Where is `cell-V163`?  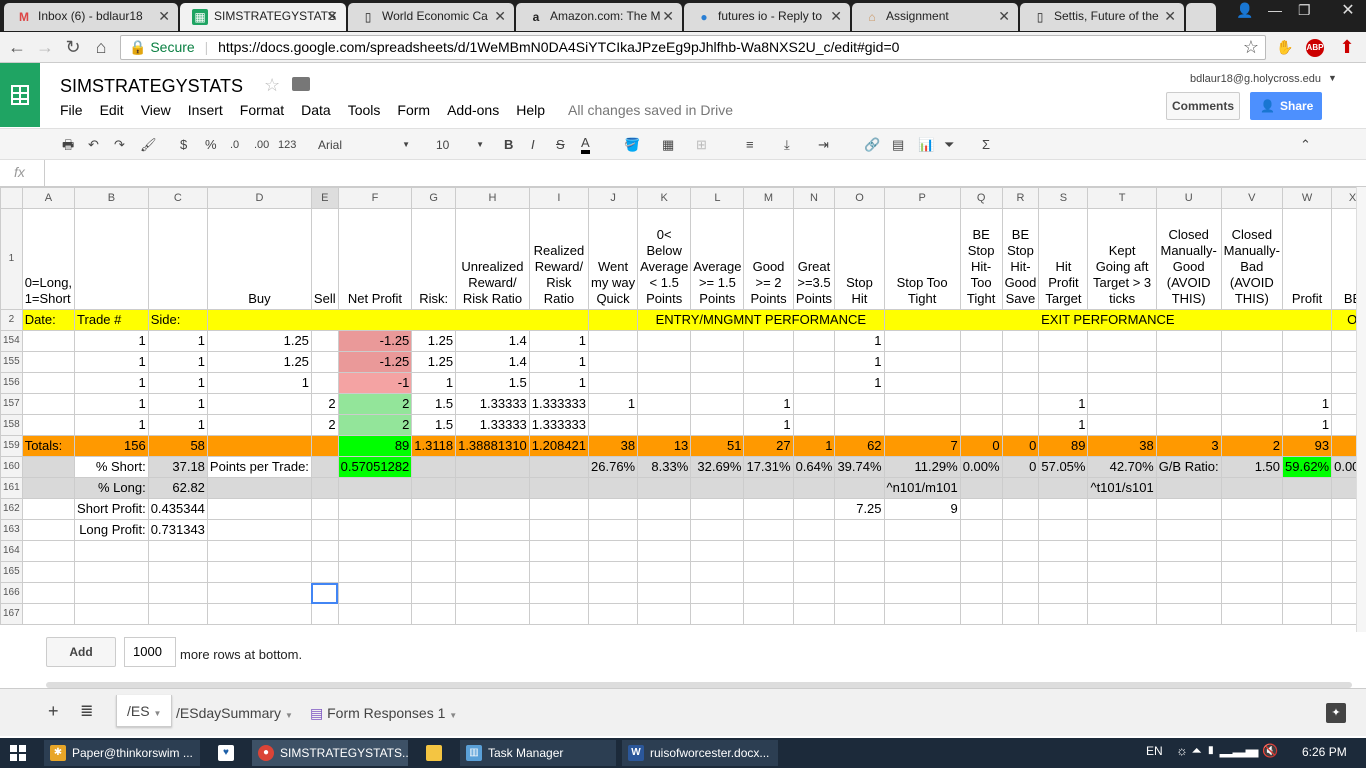 cell-V163 is located at coordinates (1252, 530).